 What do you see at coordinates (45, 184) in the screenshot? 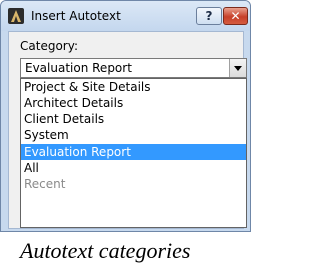
I see `option-recent: Recent` at bounding box center [45, 184].